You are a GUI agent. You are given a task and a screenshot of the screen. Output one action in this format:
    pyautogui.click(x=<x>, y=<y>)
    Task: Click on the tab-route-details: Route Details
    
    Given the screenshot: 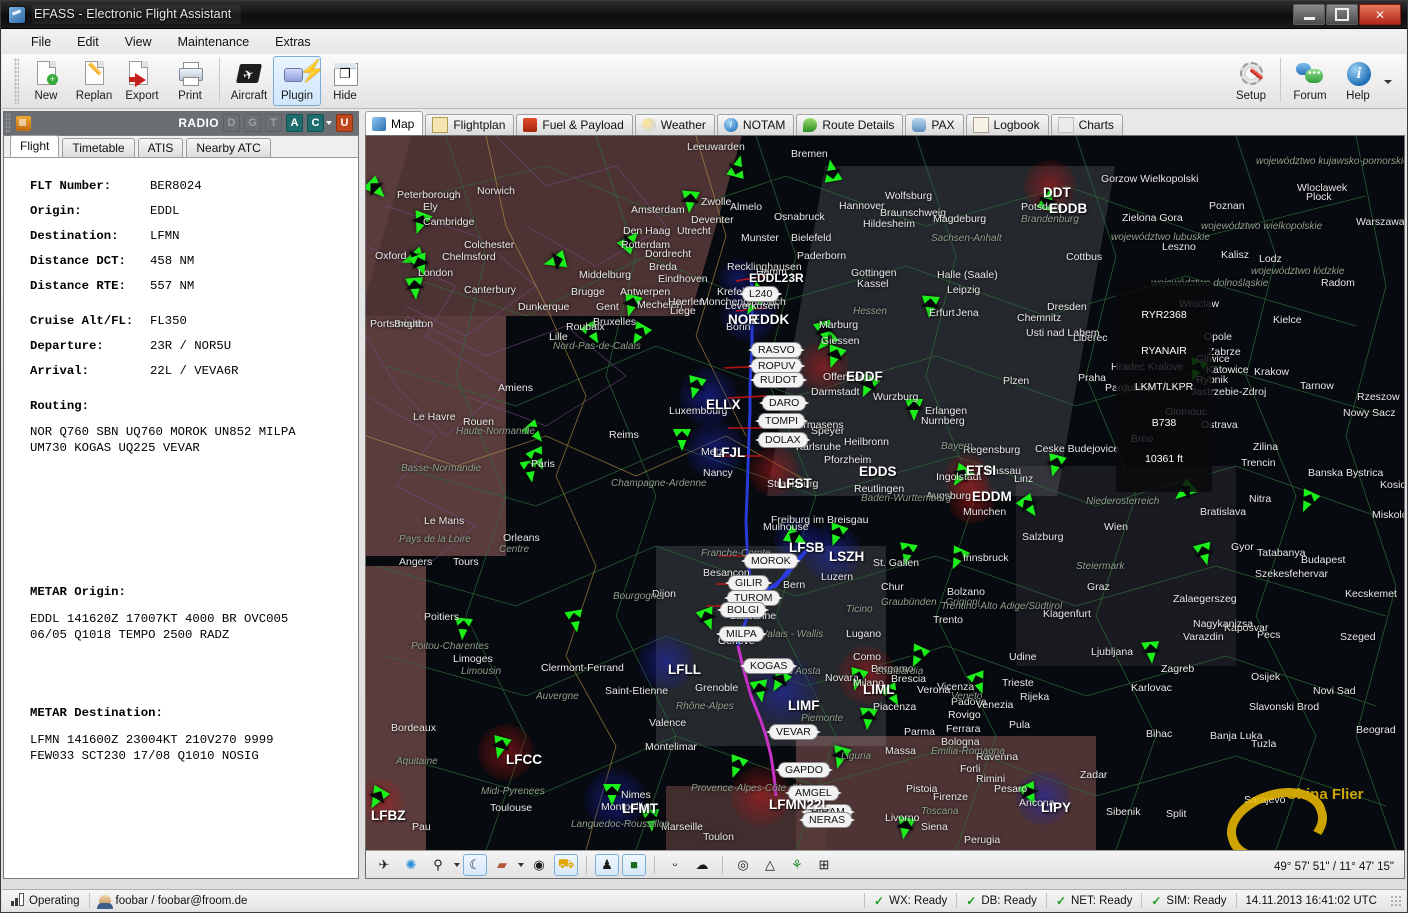 What is the action you would take?
    pyautogui.click(x=850, y=124)
    